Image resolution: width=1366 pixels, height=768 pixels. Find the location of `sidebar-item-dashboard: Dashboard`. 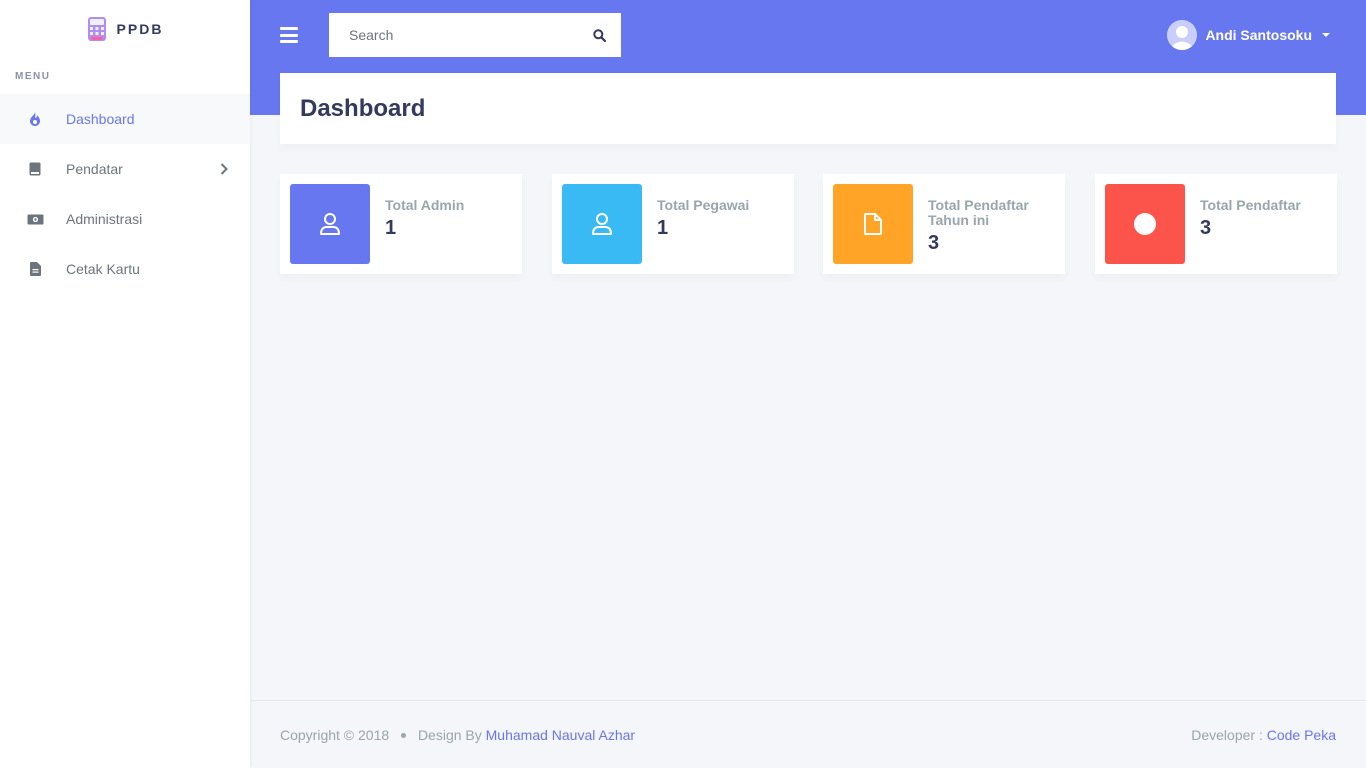

sidebar-item-dashboard: Dashboard is located at coordinates (125, 119).